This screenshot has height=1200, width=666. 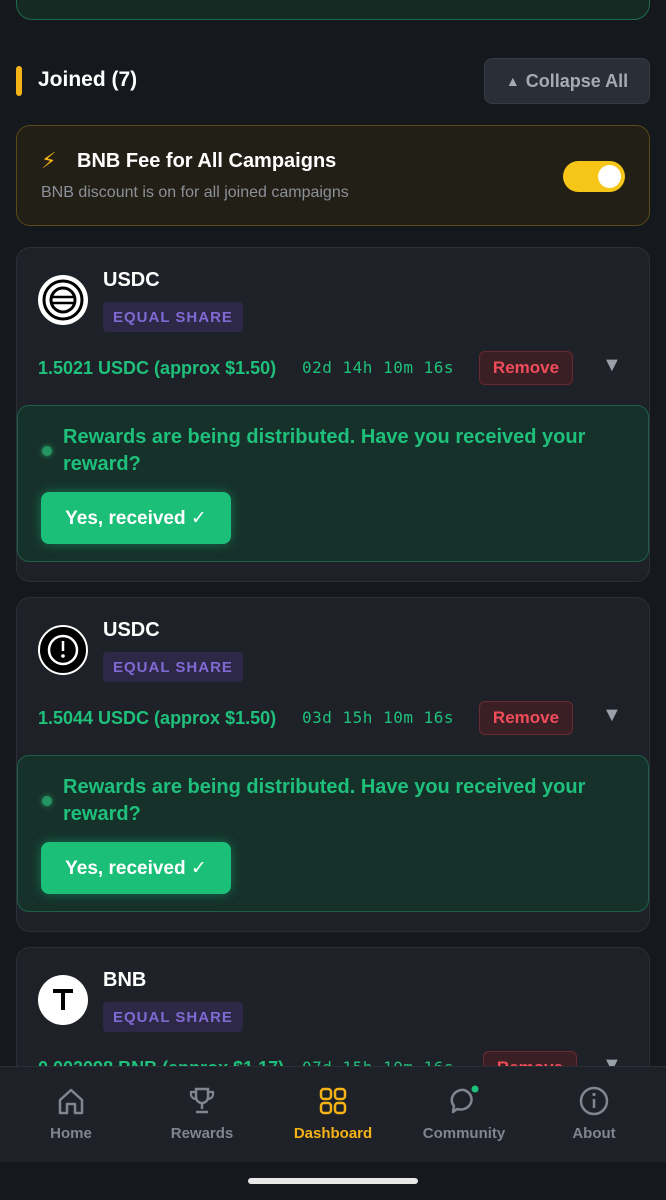 I want to click on trophy-icon, so click(x=202, y=1100).